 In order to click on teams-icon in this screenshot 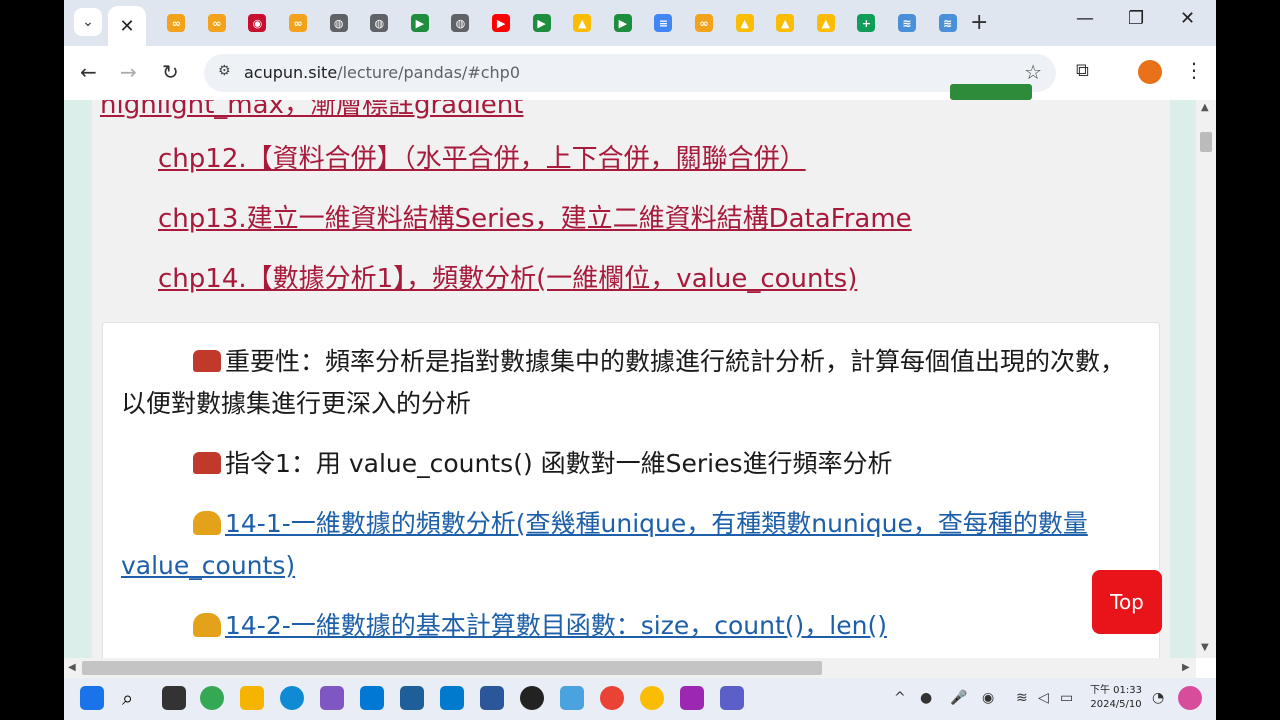, I will do `click(732, 698)`.